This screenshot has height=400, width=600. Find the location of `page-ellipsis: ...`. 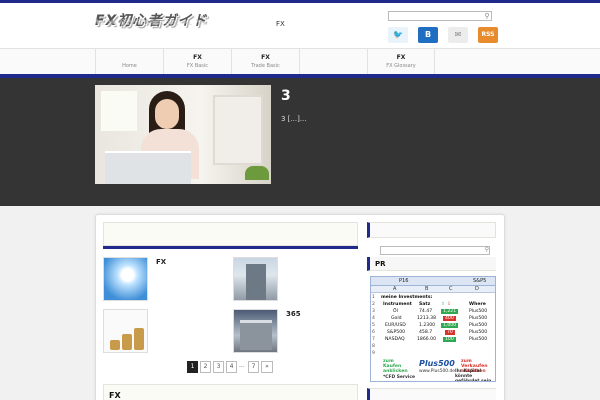

page-ellipsis: ... is located at coordinates (242, 365).